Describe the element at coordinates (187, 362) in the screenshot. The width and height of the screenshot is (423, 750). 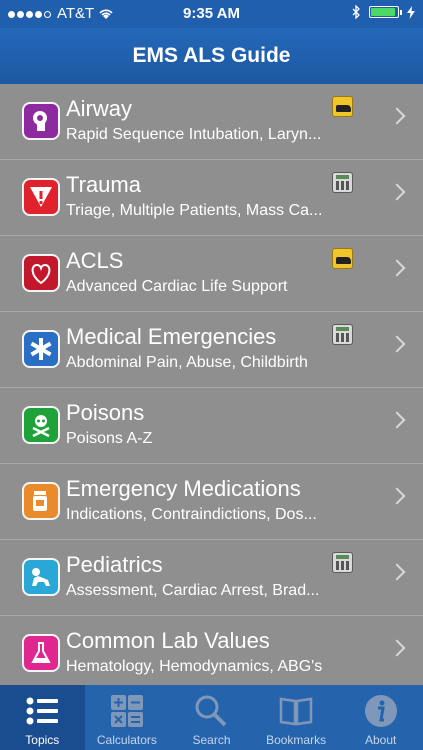
I see `topic-subtitle: Abdominal Pain, Abuse, Childbirth` at that location.